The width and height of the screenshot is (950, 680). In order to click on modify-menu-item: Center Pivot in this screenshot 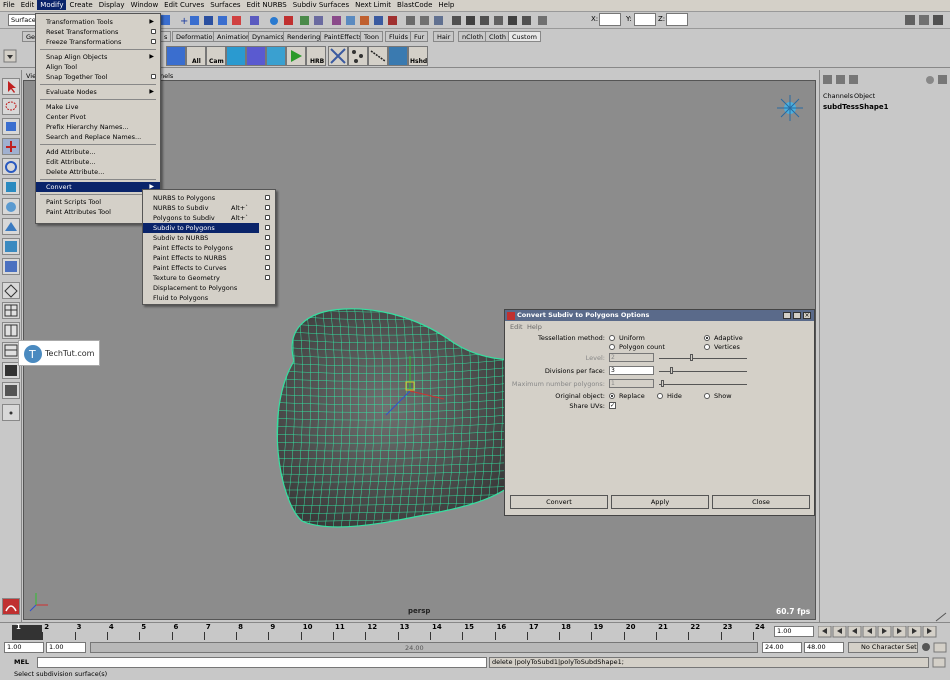, I will do `click(98, 117)`.